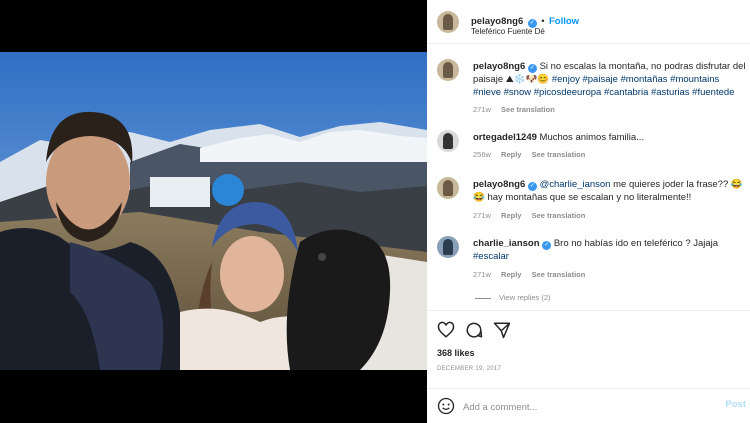 The height and width of the screenshot is (423, 750). What do you see at coordinates (456, 353) in the screenshot?
I see `likes-count: 368 likes` at bounding box center [456, 353].